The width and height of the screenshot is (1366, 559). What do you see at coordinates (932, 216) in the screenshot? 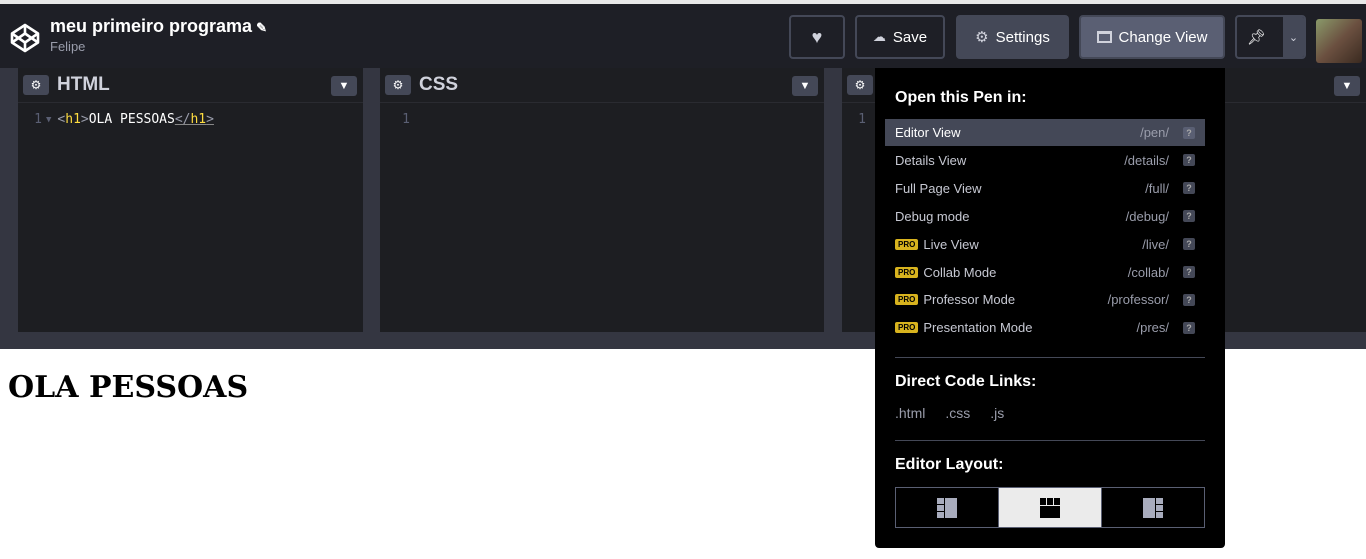
I see `view-label: Debug mode` at bounding box center [932, 216].